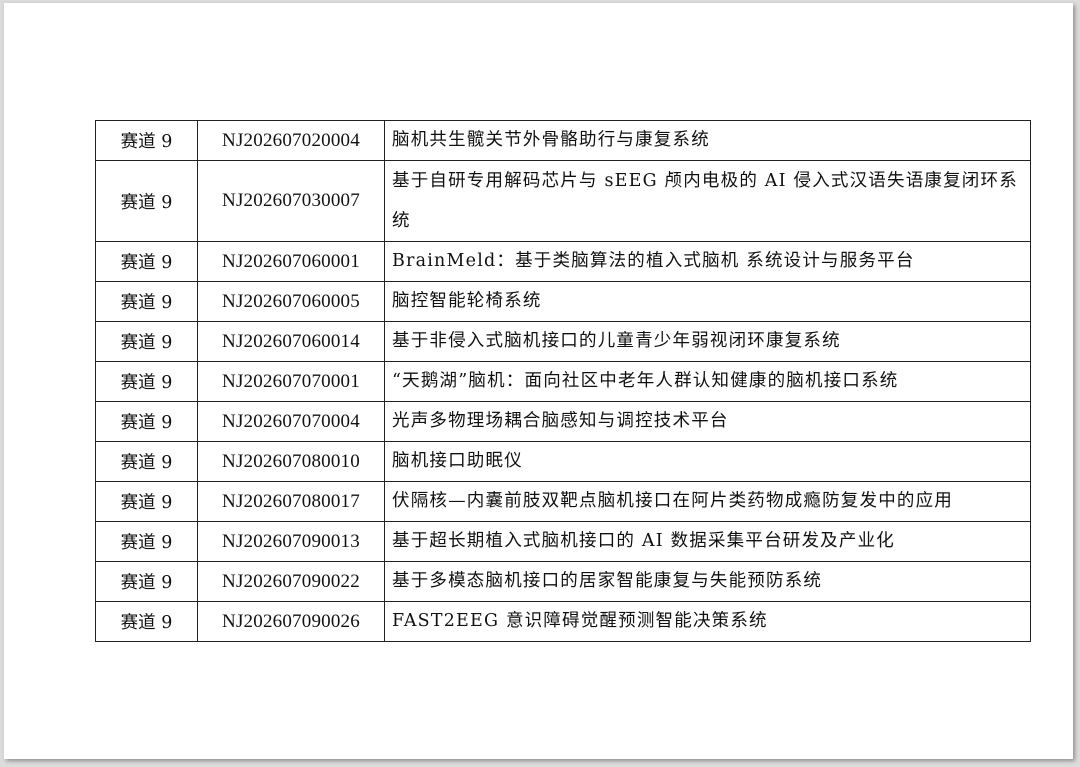 The width and height of the screenshot is (1080, 767). I want to click on project-title-cell: 基于多模态脑机接口的居家智能康复与失能预防系统, so click(707, 581).